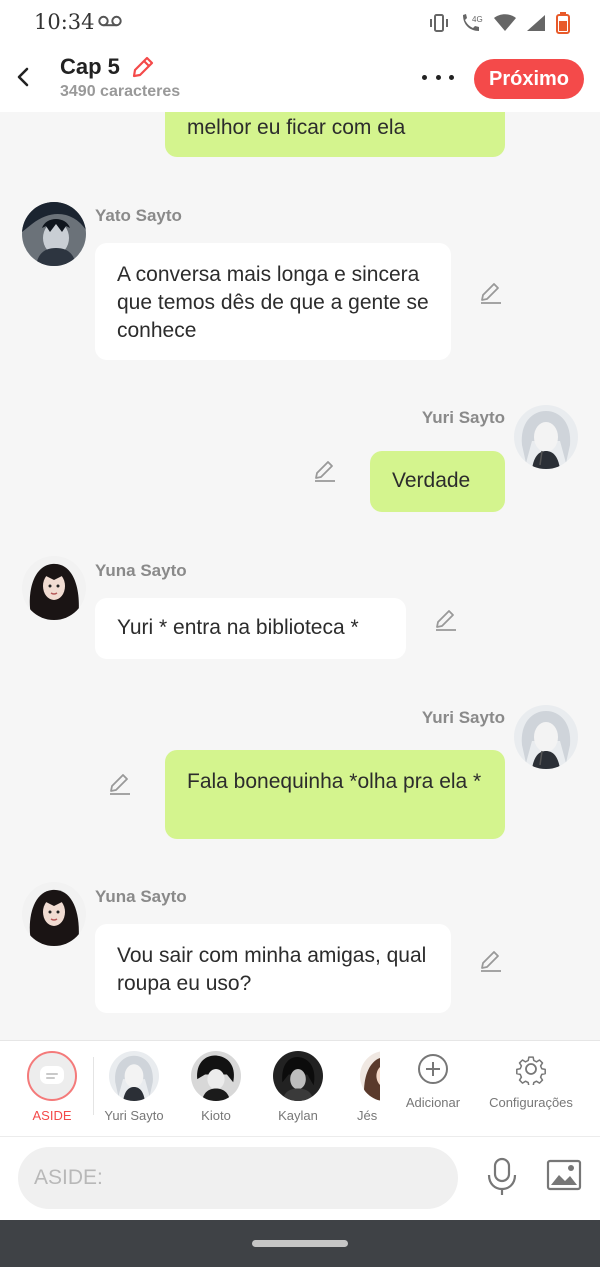  Describe the element at coordinates (90, 67) in the screenshot. I see `chapter-title: Cap 5` at that location.